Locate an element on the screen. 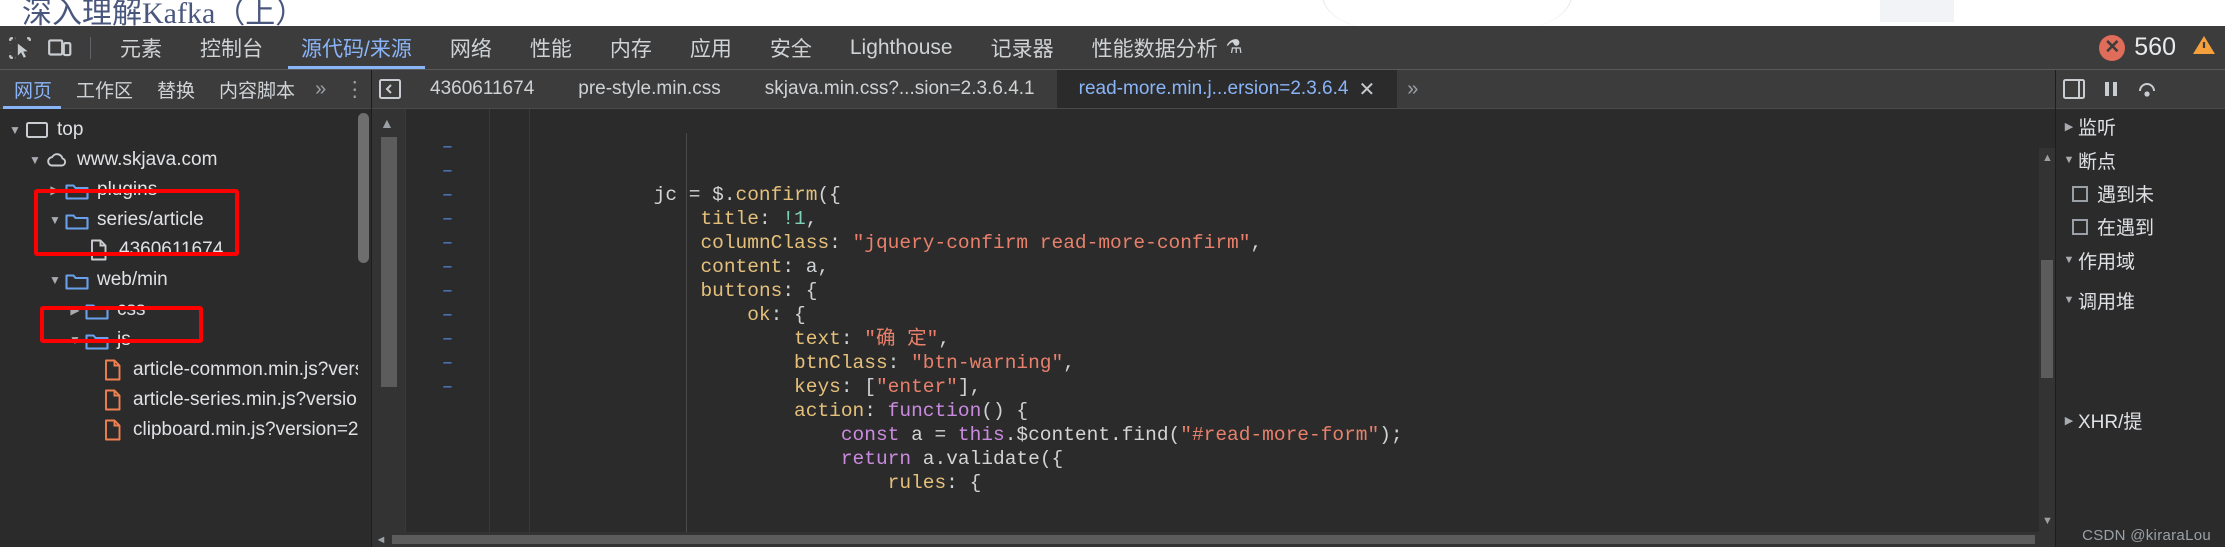  tab-security: 安全 is located at coordinates (791, 47).